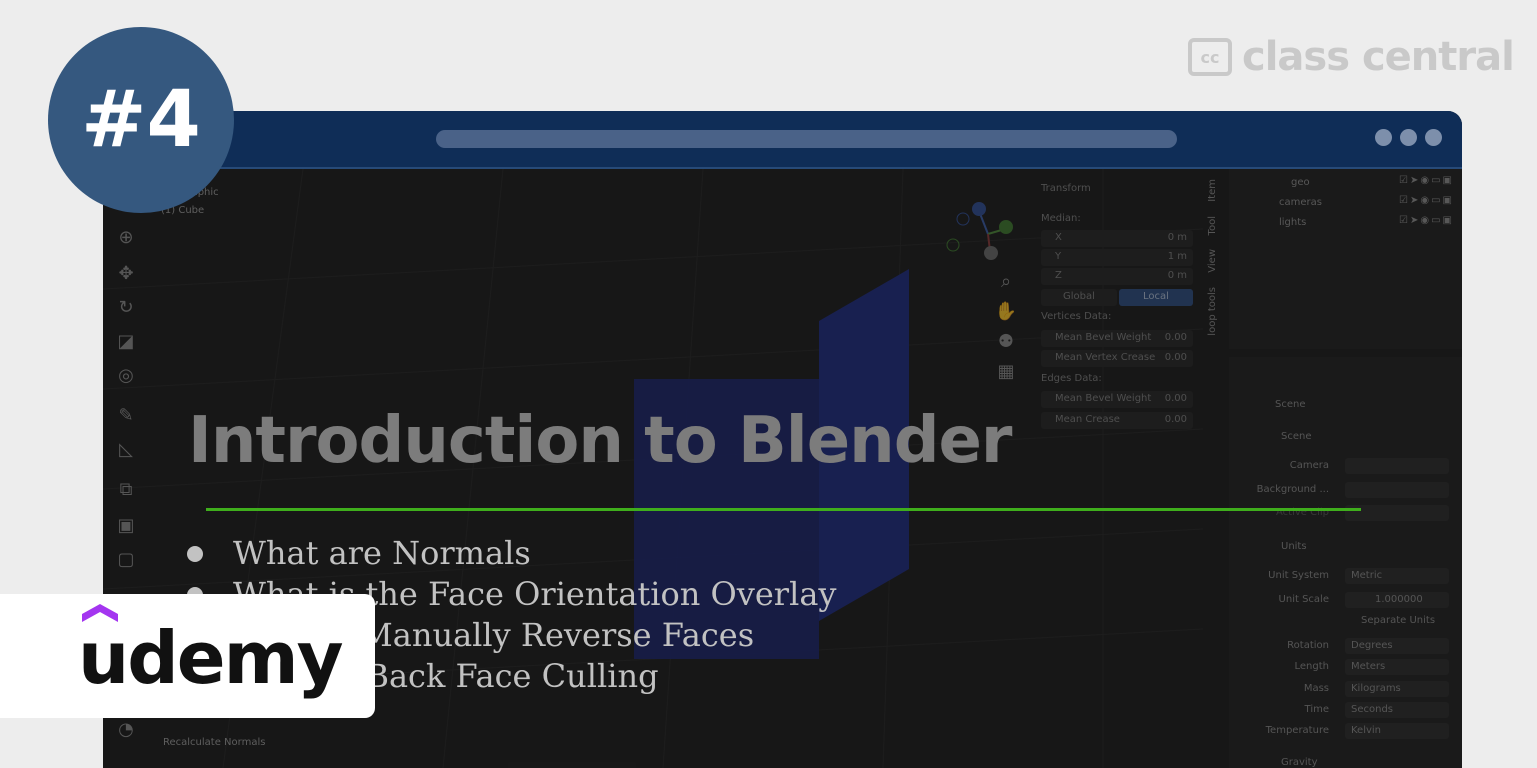 Image resolution: width=1537 pixels, height=768 pixels. I want to click on rank-badge: #4, so click(141, 120).